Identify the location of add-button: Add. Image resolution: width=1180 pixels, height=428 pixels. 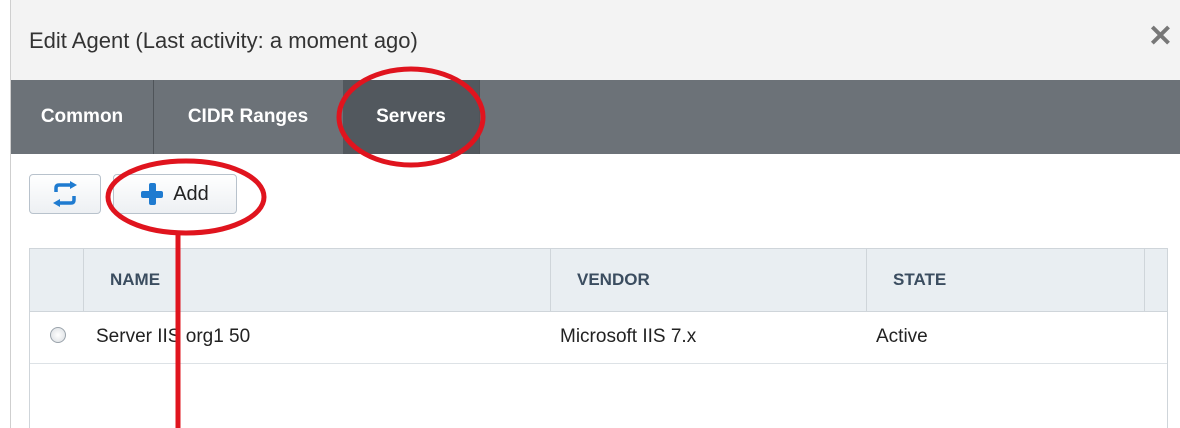
(175, 194).